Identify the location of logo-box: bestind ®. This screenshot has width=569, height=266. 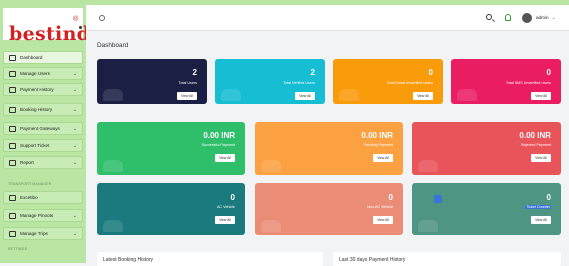
(44, 26).